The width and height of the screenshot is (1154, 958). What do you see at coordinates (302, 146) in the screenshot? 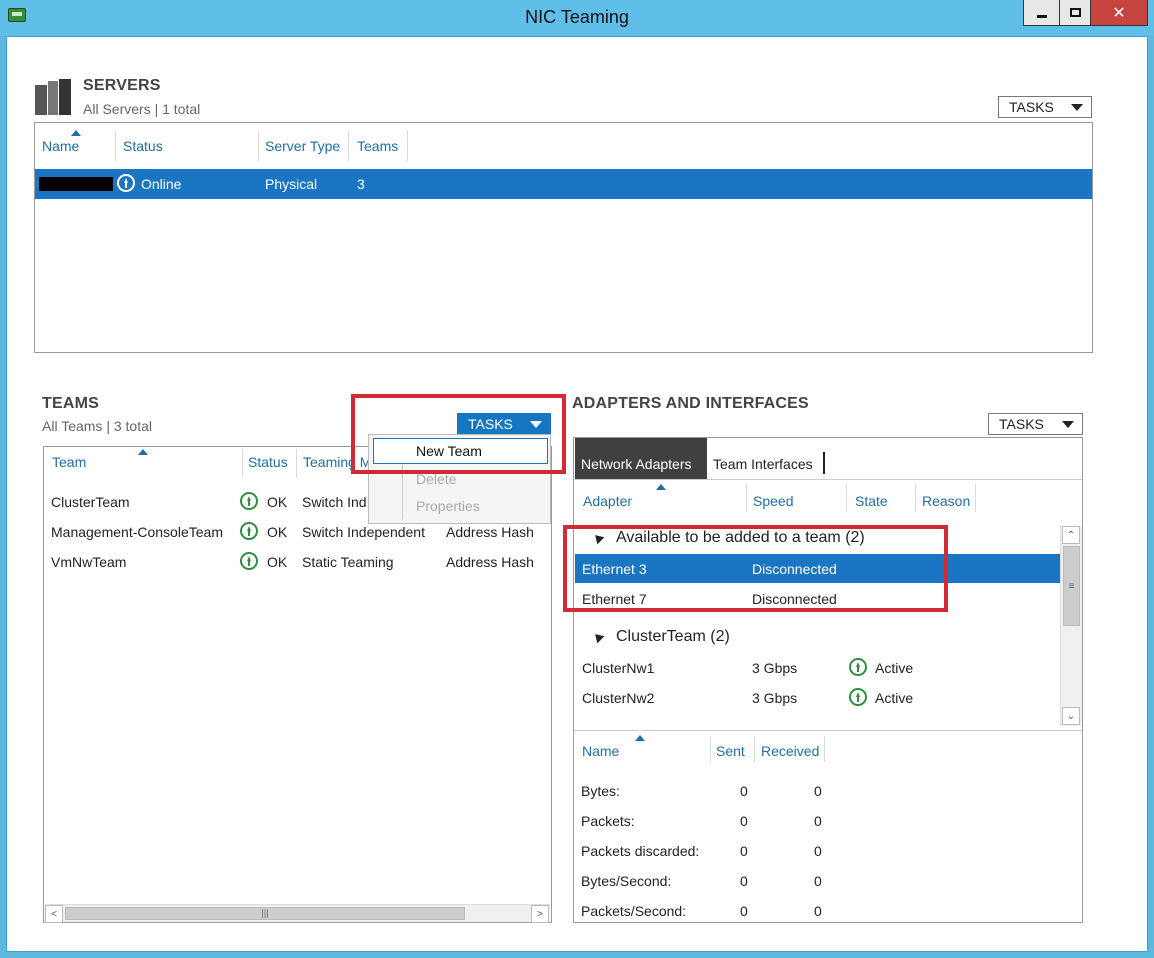
I see `col-header-server-type: Server Type` at bounding box center [302, 146].